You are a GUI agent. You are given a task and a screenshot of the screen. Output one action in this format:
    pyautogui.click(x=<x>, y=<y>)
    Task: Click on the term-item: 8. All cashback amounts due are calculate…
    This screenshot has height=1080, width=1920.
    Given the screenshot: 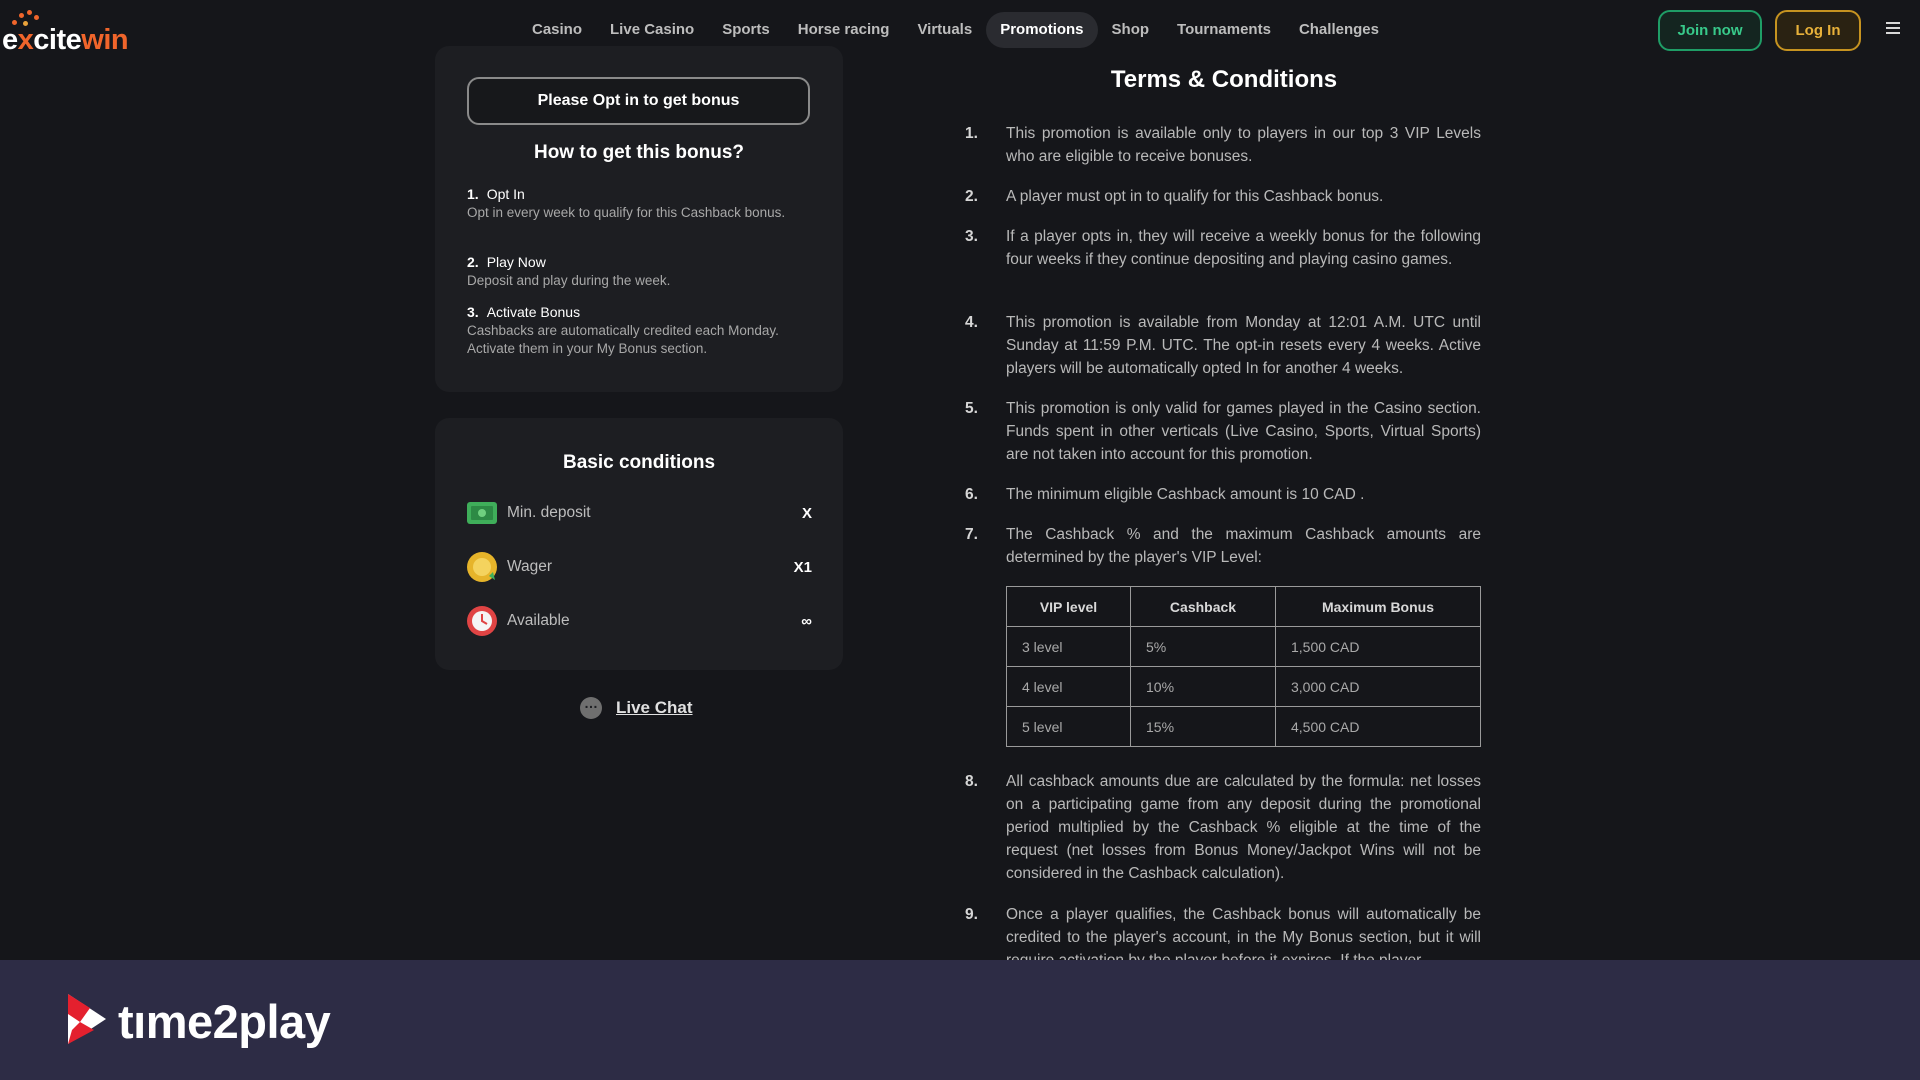 What is the action you would take?
    pyautogui.click(x=1223, y=827)
    